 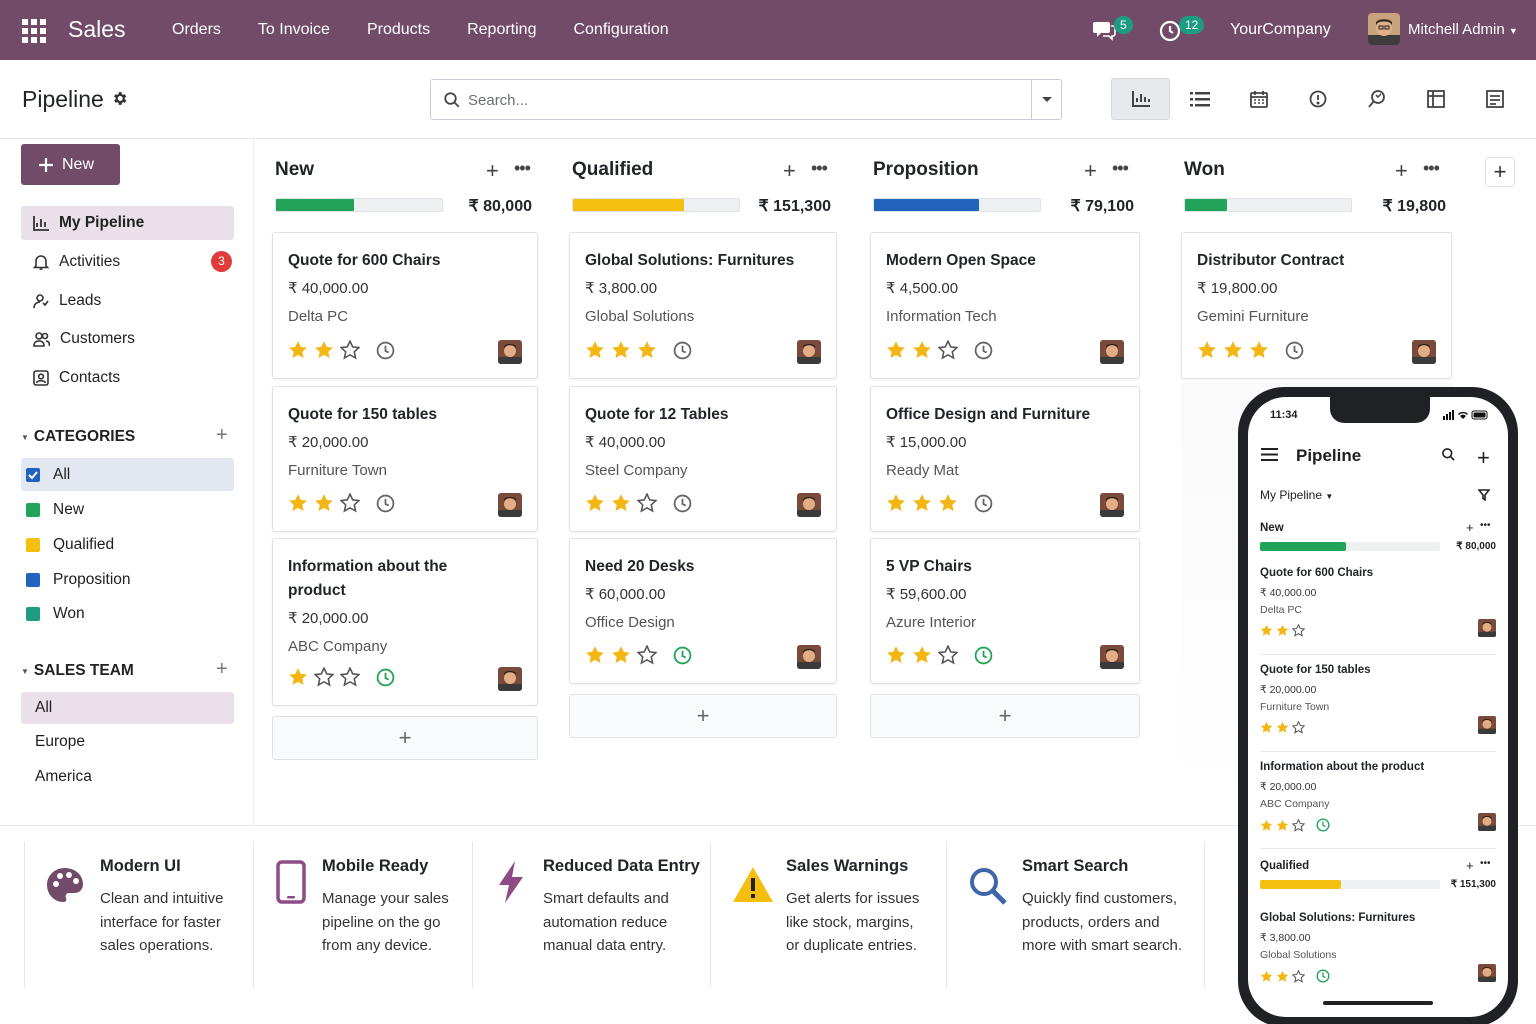 I want to click on menu-to-invoice: To Invoice, so click(x=294, y=30).